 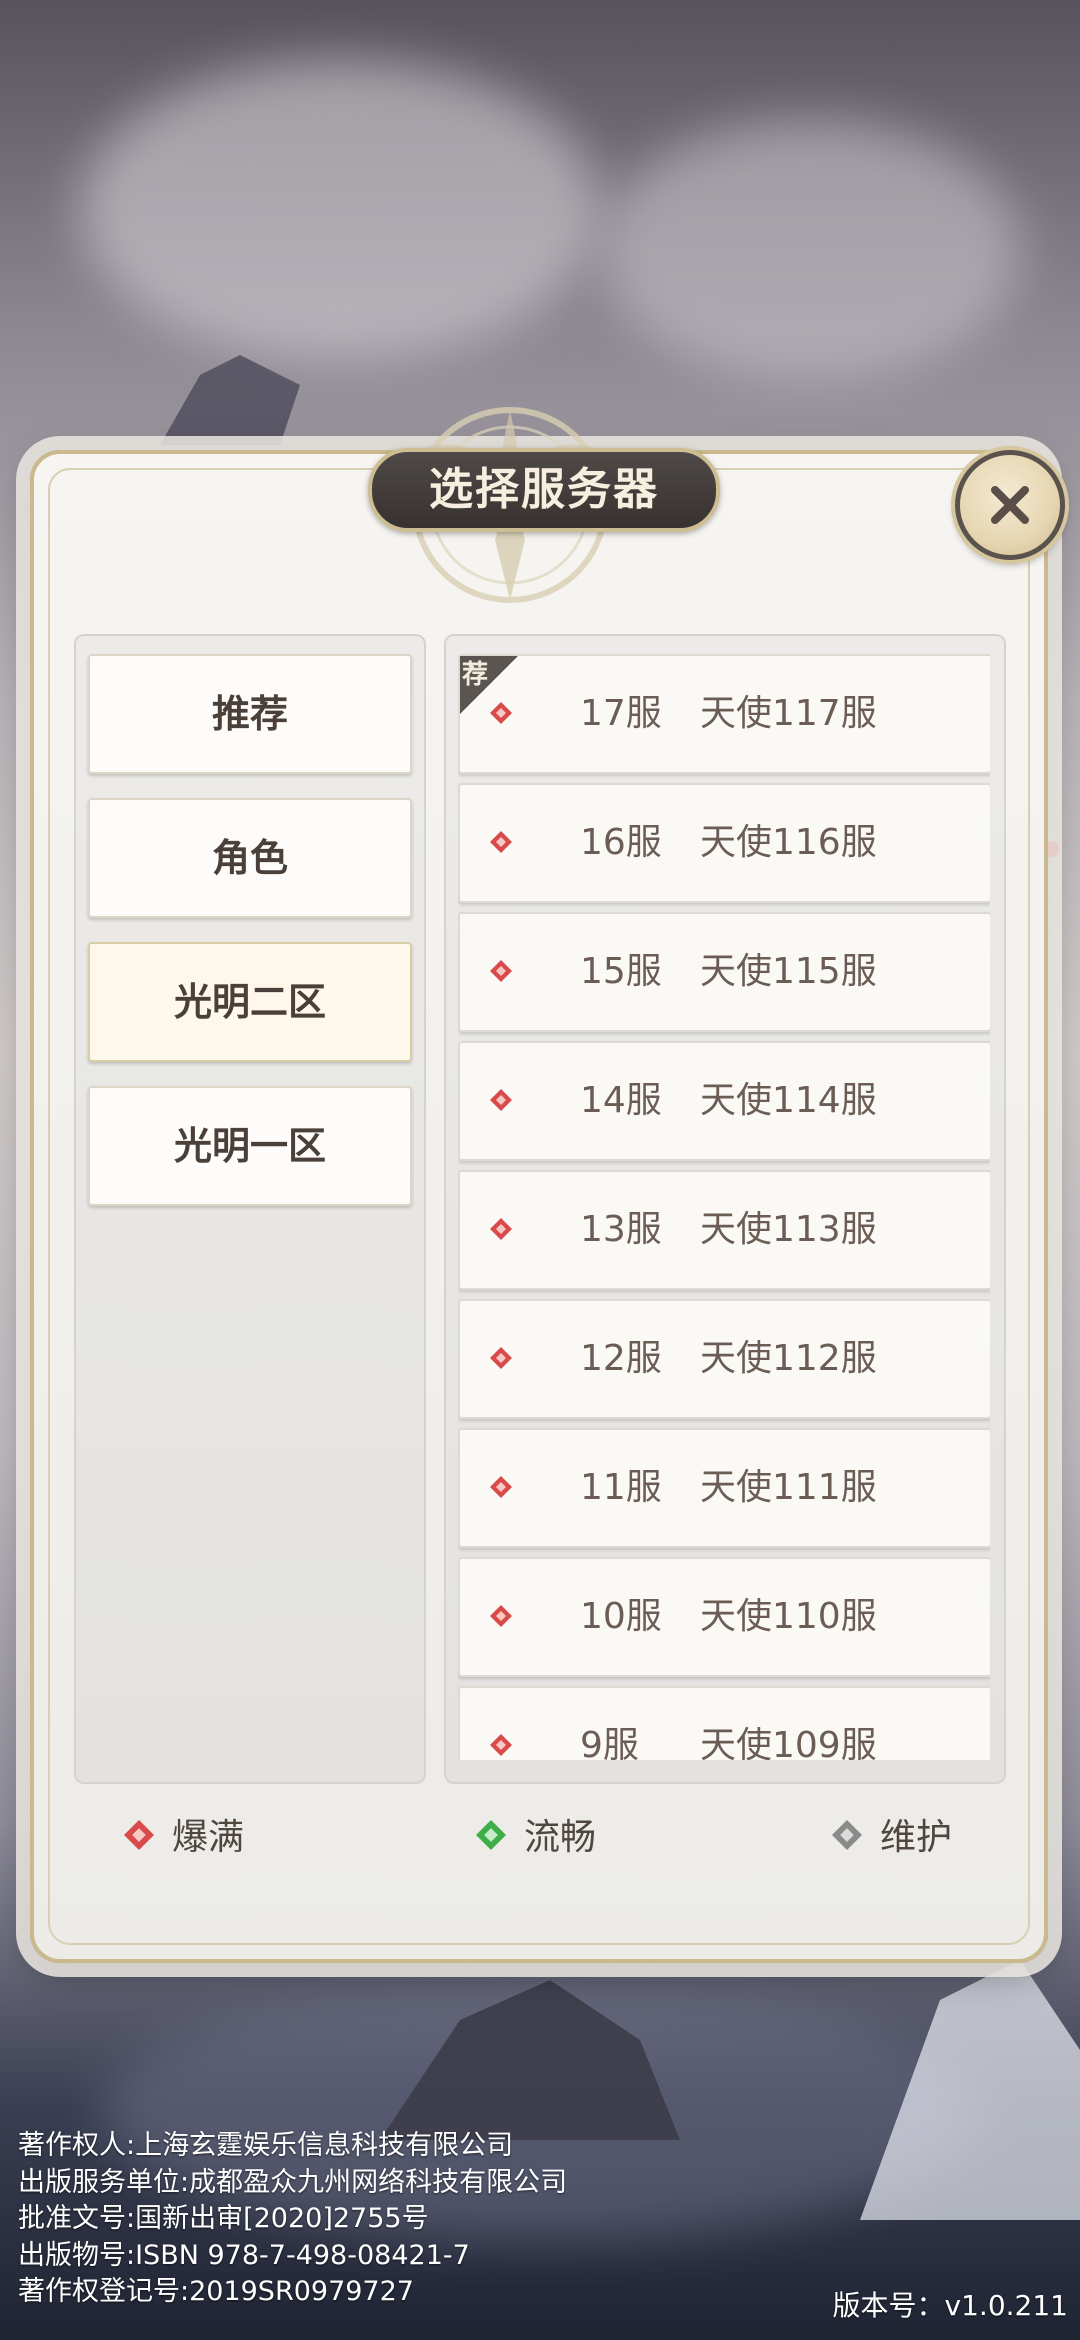 I want to click on legend-maintenance-label: 维护, so click(x=916, y=1837).